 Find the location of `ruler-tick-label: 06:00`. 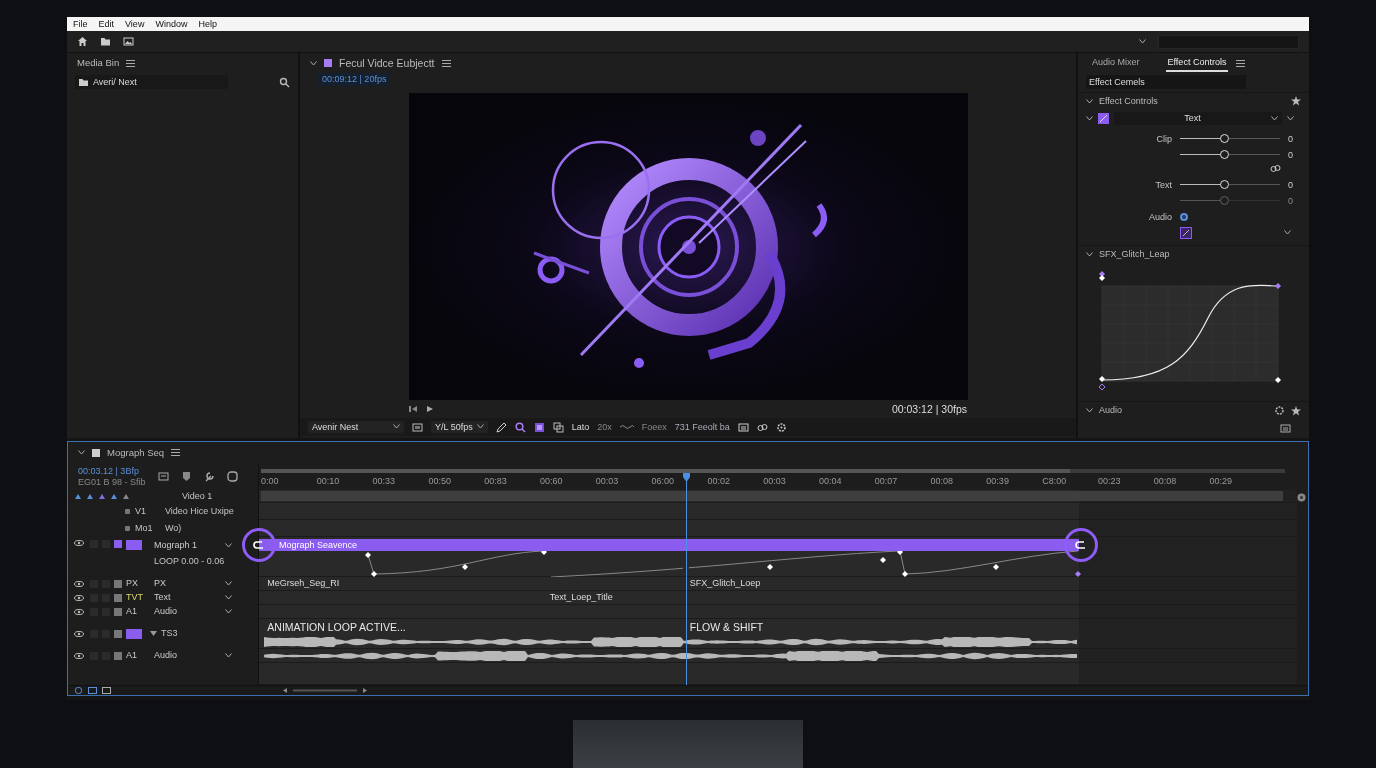

ruler-tick-label: 06:00 is located at coordinates (663, 481).